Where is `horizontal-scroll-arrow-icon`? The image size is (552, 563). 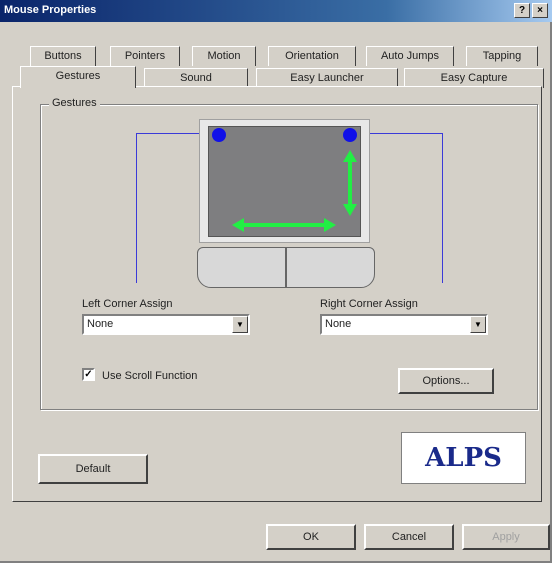 horizontal-scroll-arrow-icon is located at coordinates (284, 225).